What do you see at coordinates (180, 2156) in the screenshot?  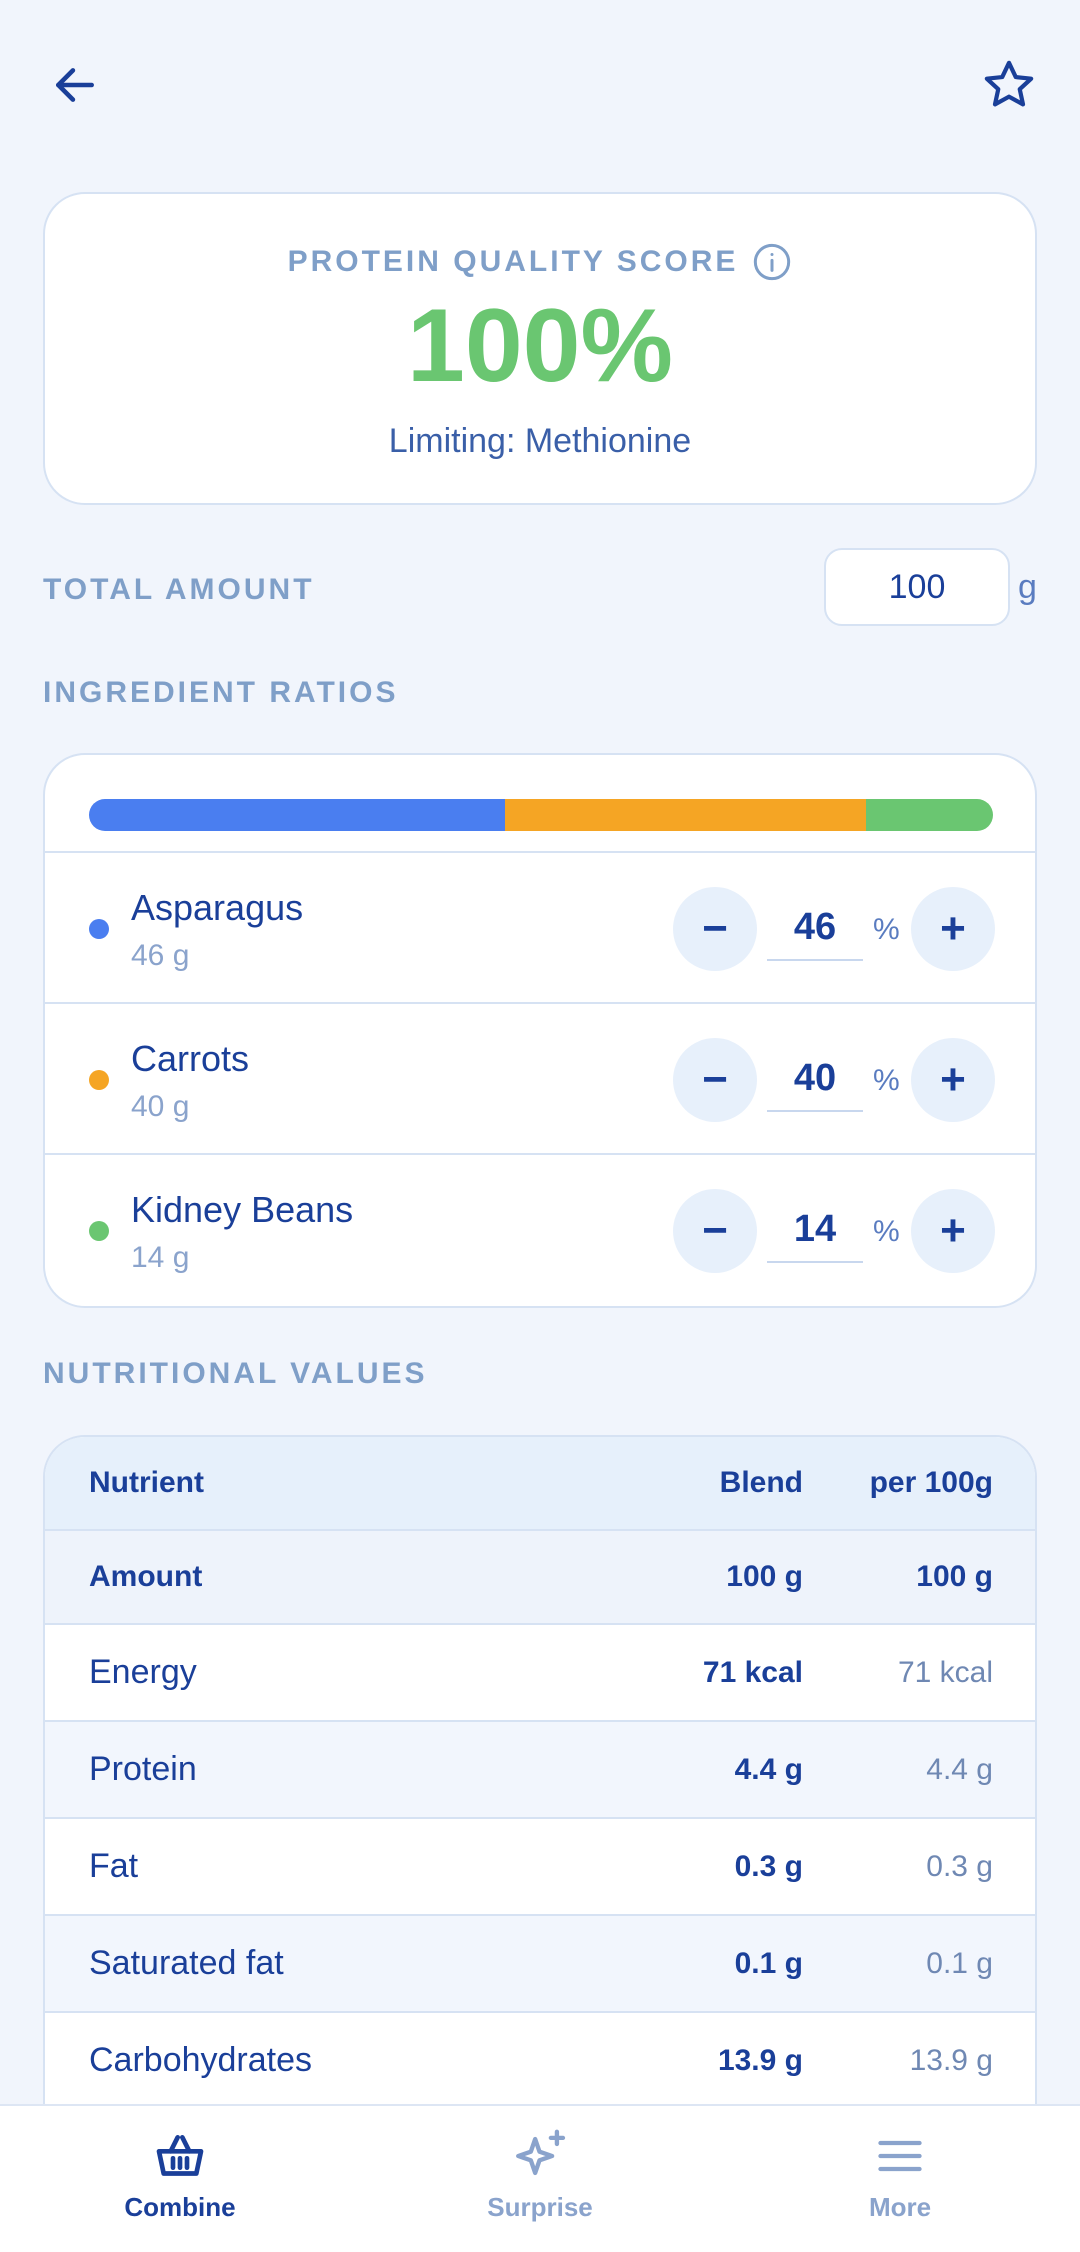 I see `basket-icon` at bounding box center [180, 2156].